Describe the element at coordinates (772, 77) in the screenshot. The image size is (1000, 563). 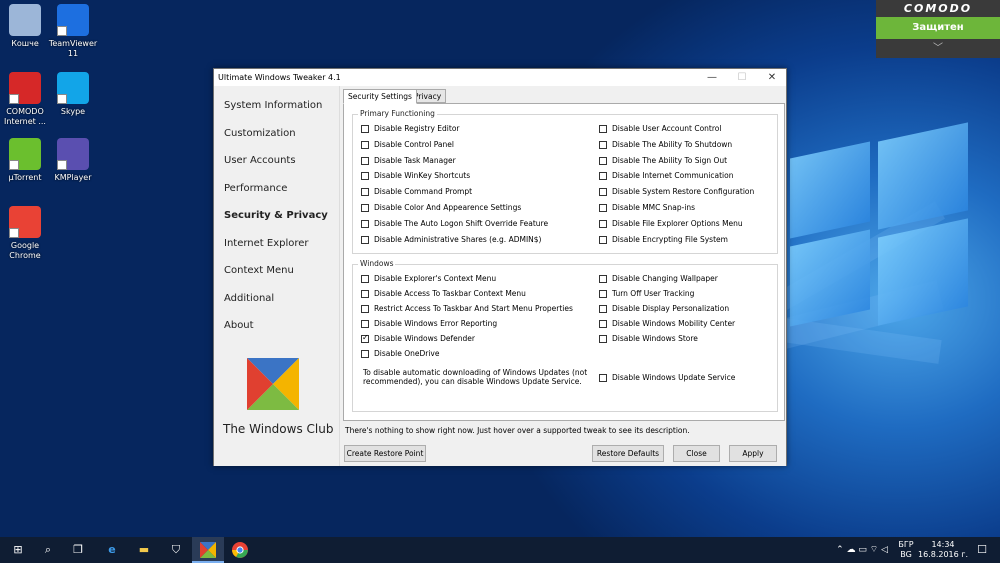
I see `close-window-button: ✕` at that location.